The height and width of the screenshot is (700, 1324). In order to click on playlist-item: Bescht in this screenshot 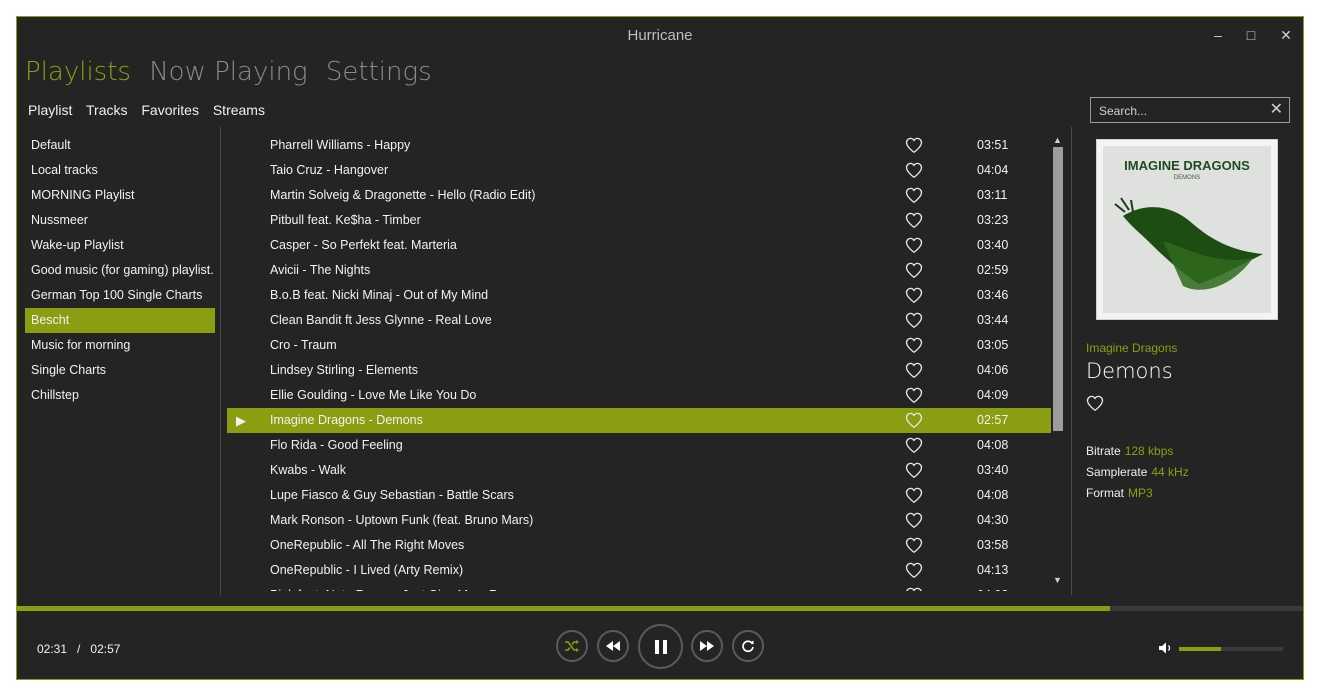, I will do `click(120, 320)`.